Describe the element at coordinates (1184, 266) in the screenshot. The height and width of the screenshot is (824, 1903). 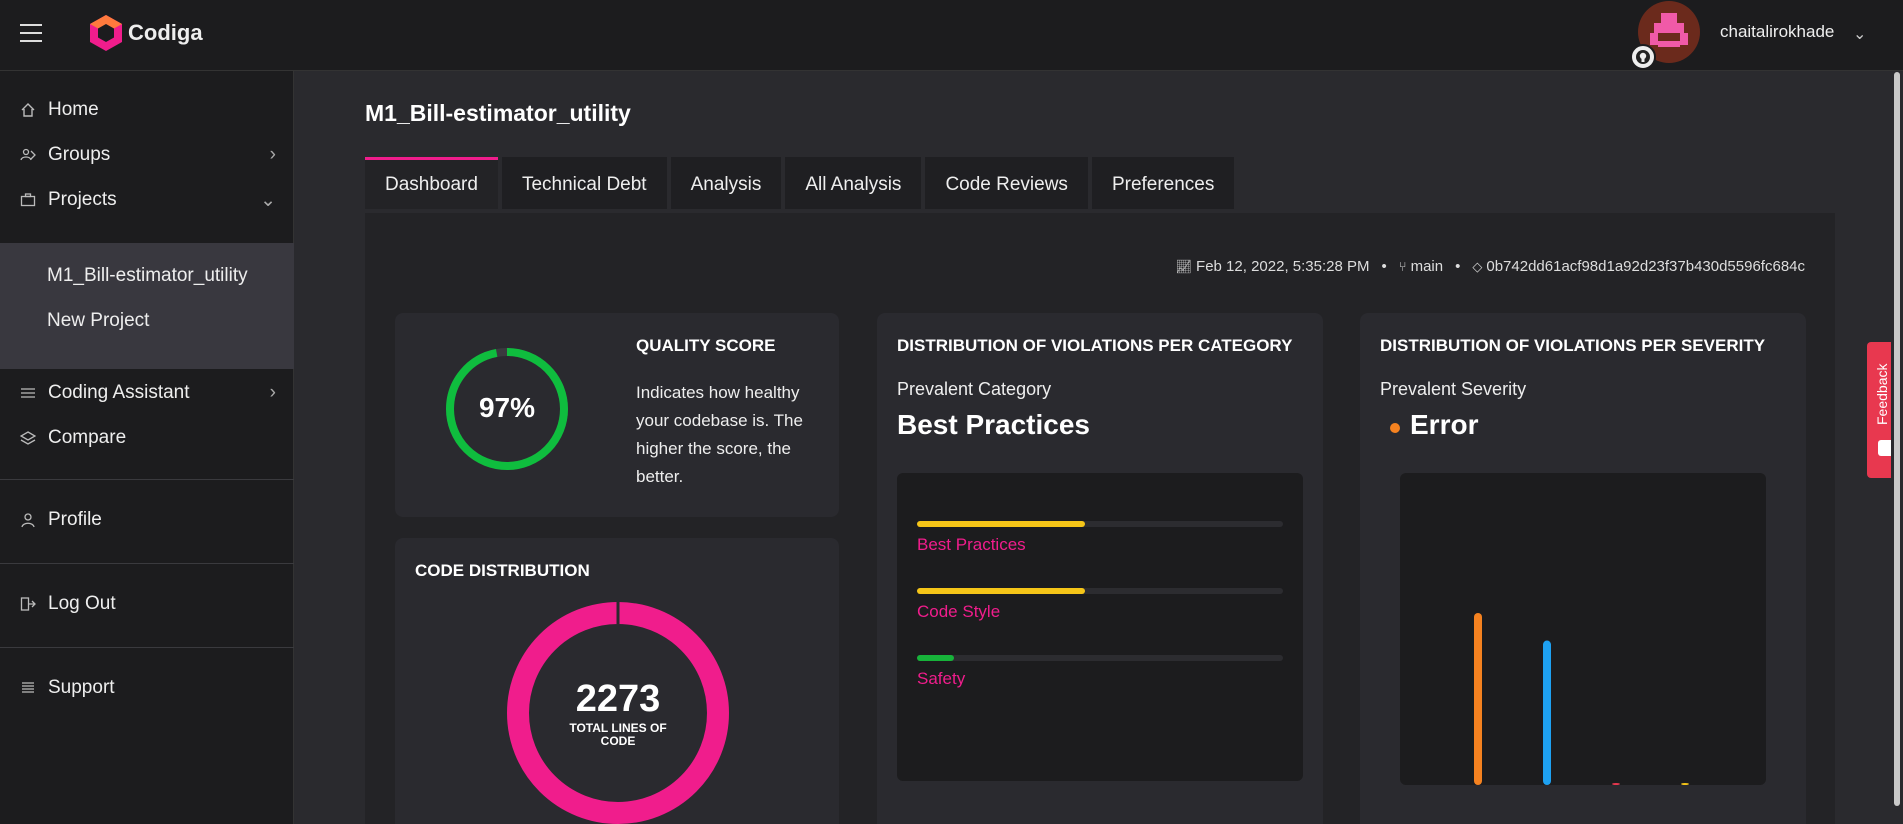
I see `chart-line-icon: 📈︎` at that location.